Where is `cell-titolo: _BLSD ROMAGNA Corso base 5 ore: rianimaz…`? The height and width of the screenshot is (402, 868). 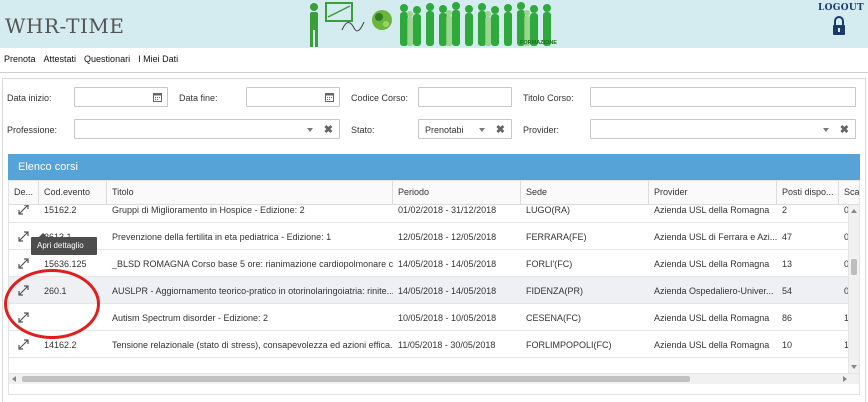 cell-titolo: _BLSD ROMAGNA Corso base 5 ore: rianimaz… is located at coordinates (252, 264).